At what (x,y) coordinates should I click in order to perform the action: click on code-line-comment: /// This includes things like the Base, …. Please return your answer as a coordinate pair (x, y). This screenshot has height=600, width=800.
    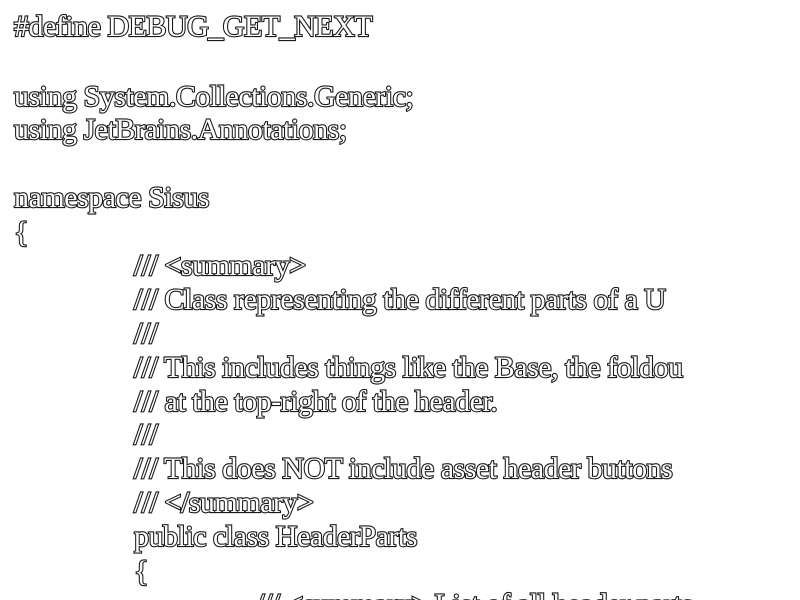
    Looking at the image, I should click on (408, 367).